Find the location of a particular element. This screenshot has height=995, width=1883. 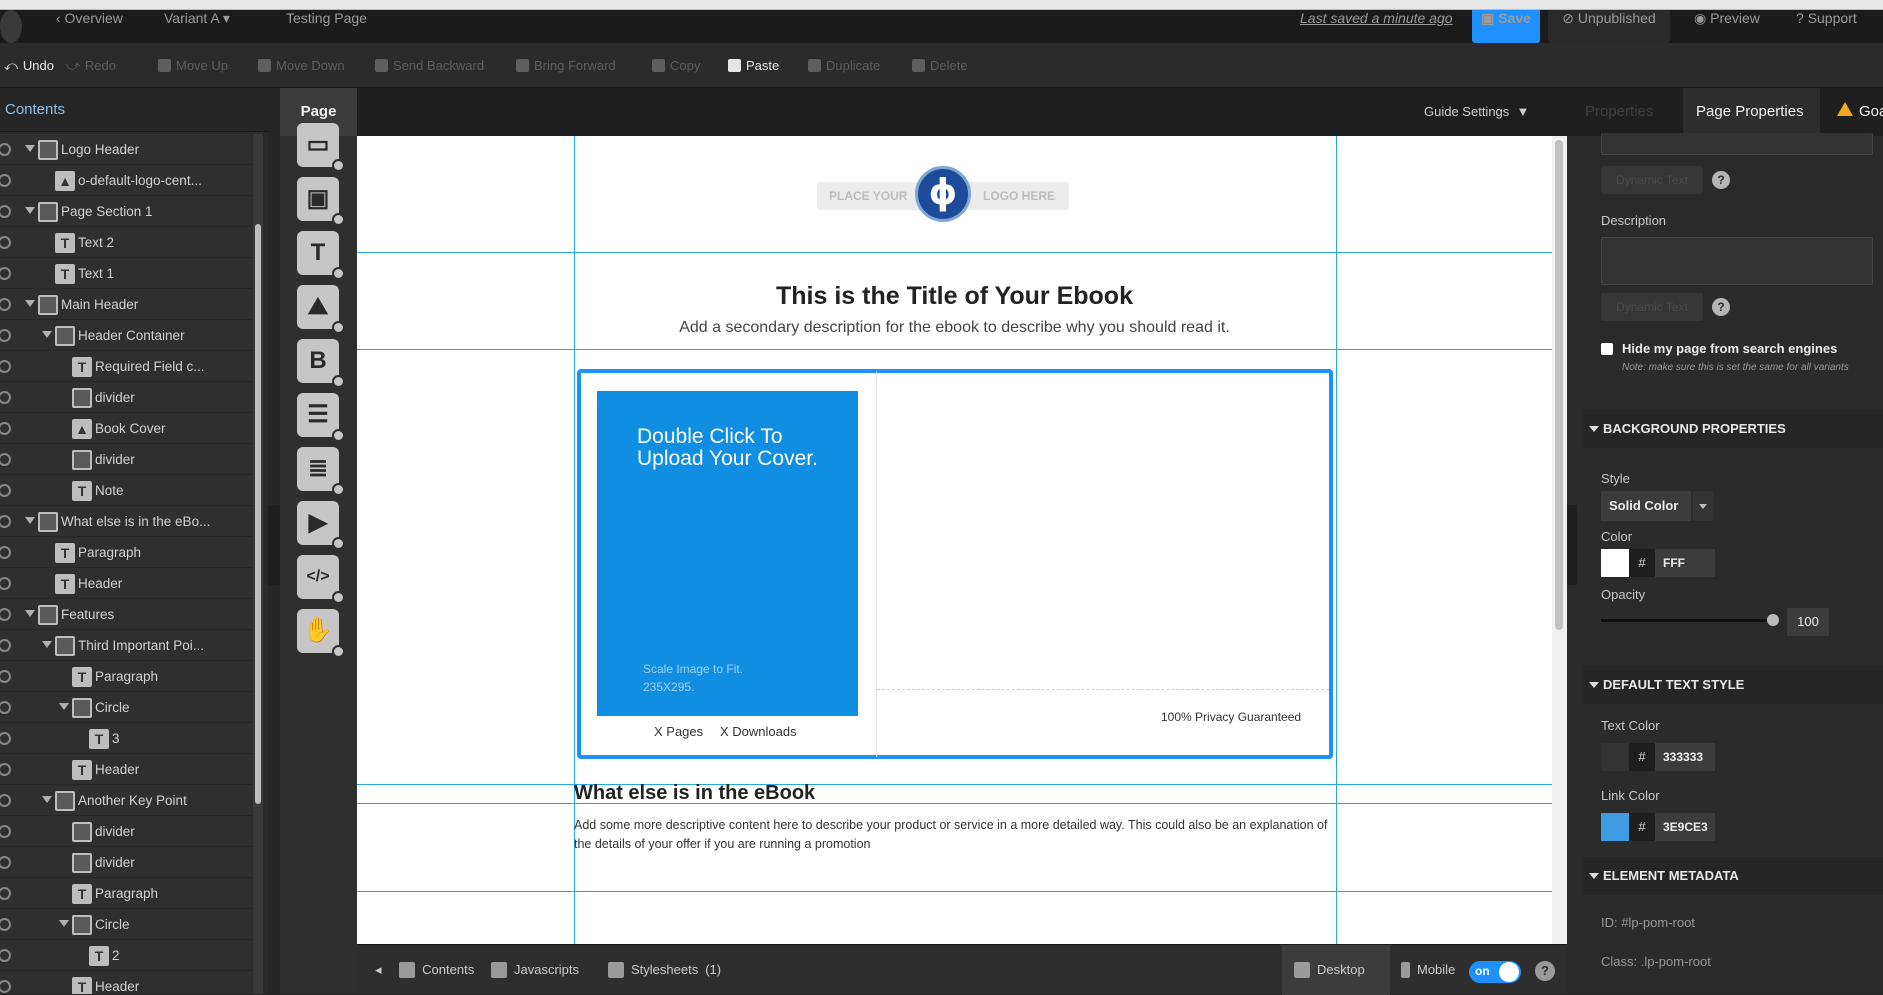

contents-toggle-button: ◂ Contents is located at coordinates (424, 970).